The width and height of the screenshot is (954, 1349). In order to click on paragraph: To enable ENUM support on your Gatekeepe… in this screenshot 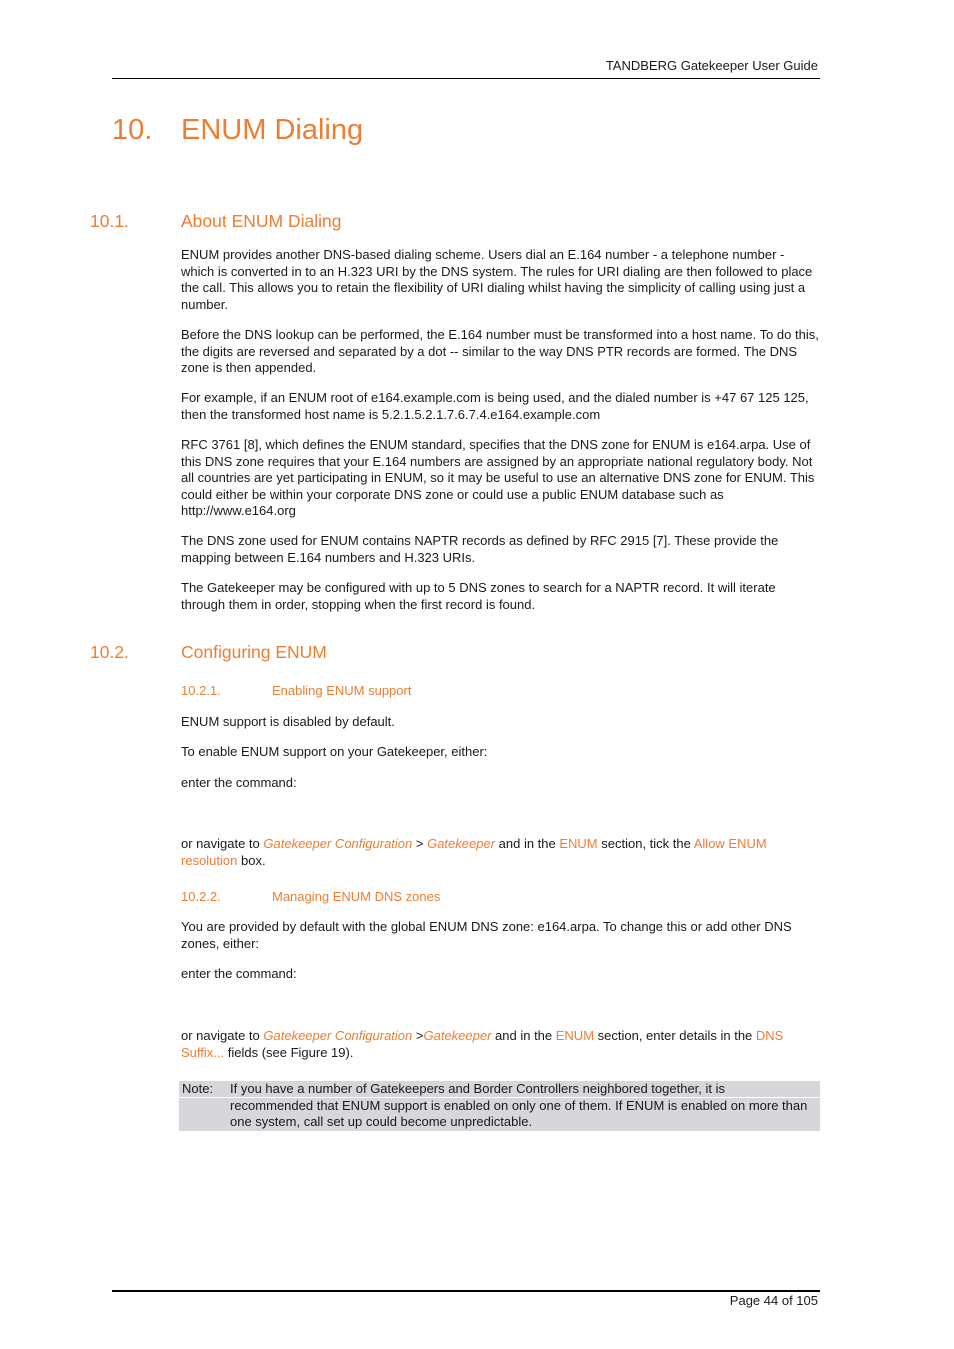, I will do `click(334, 751)`.